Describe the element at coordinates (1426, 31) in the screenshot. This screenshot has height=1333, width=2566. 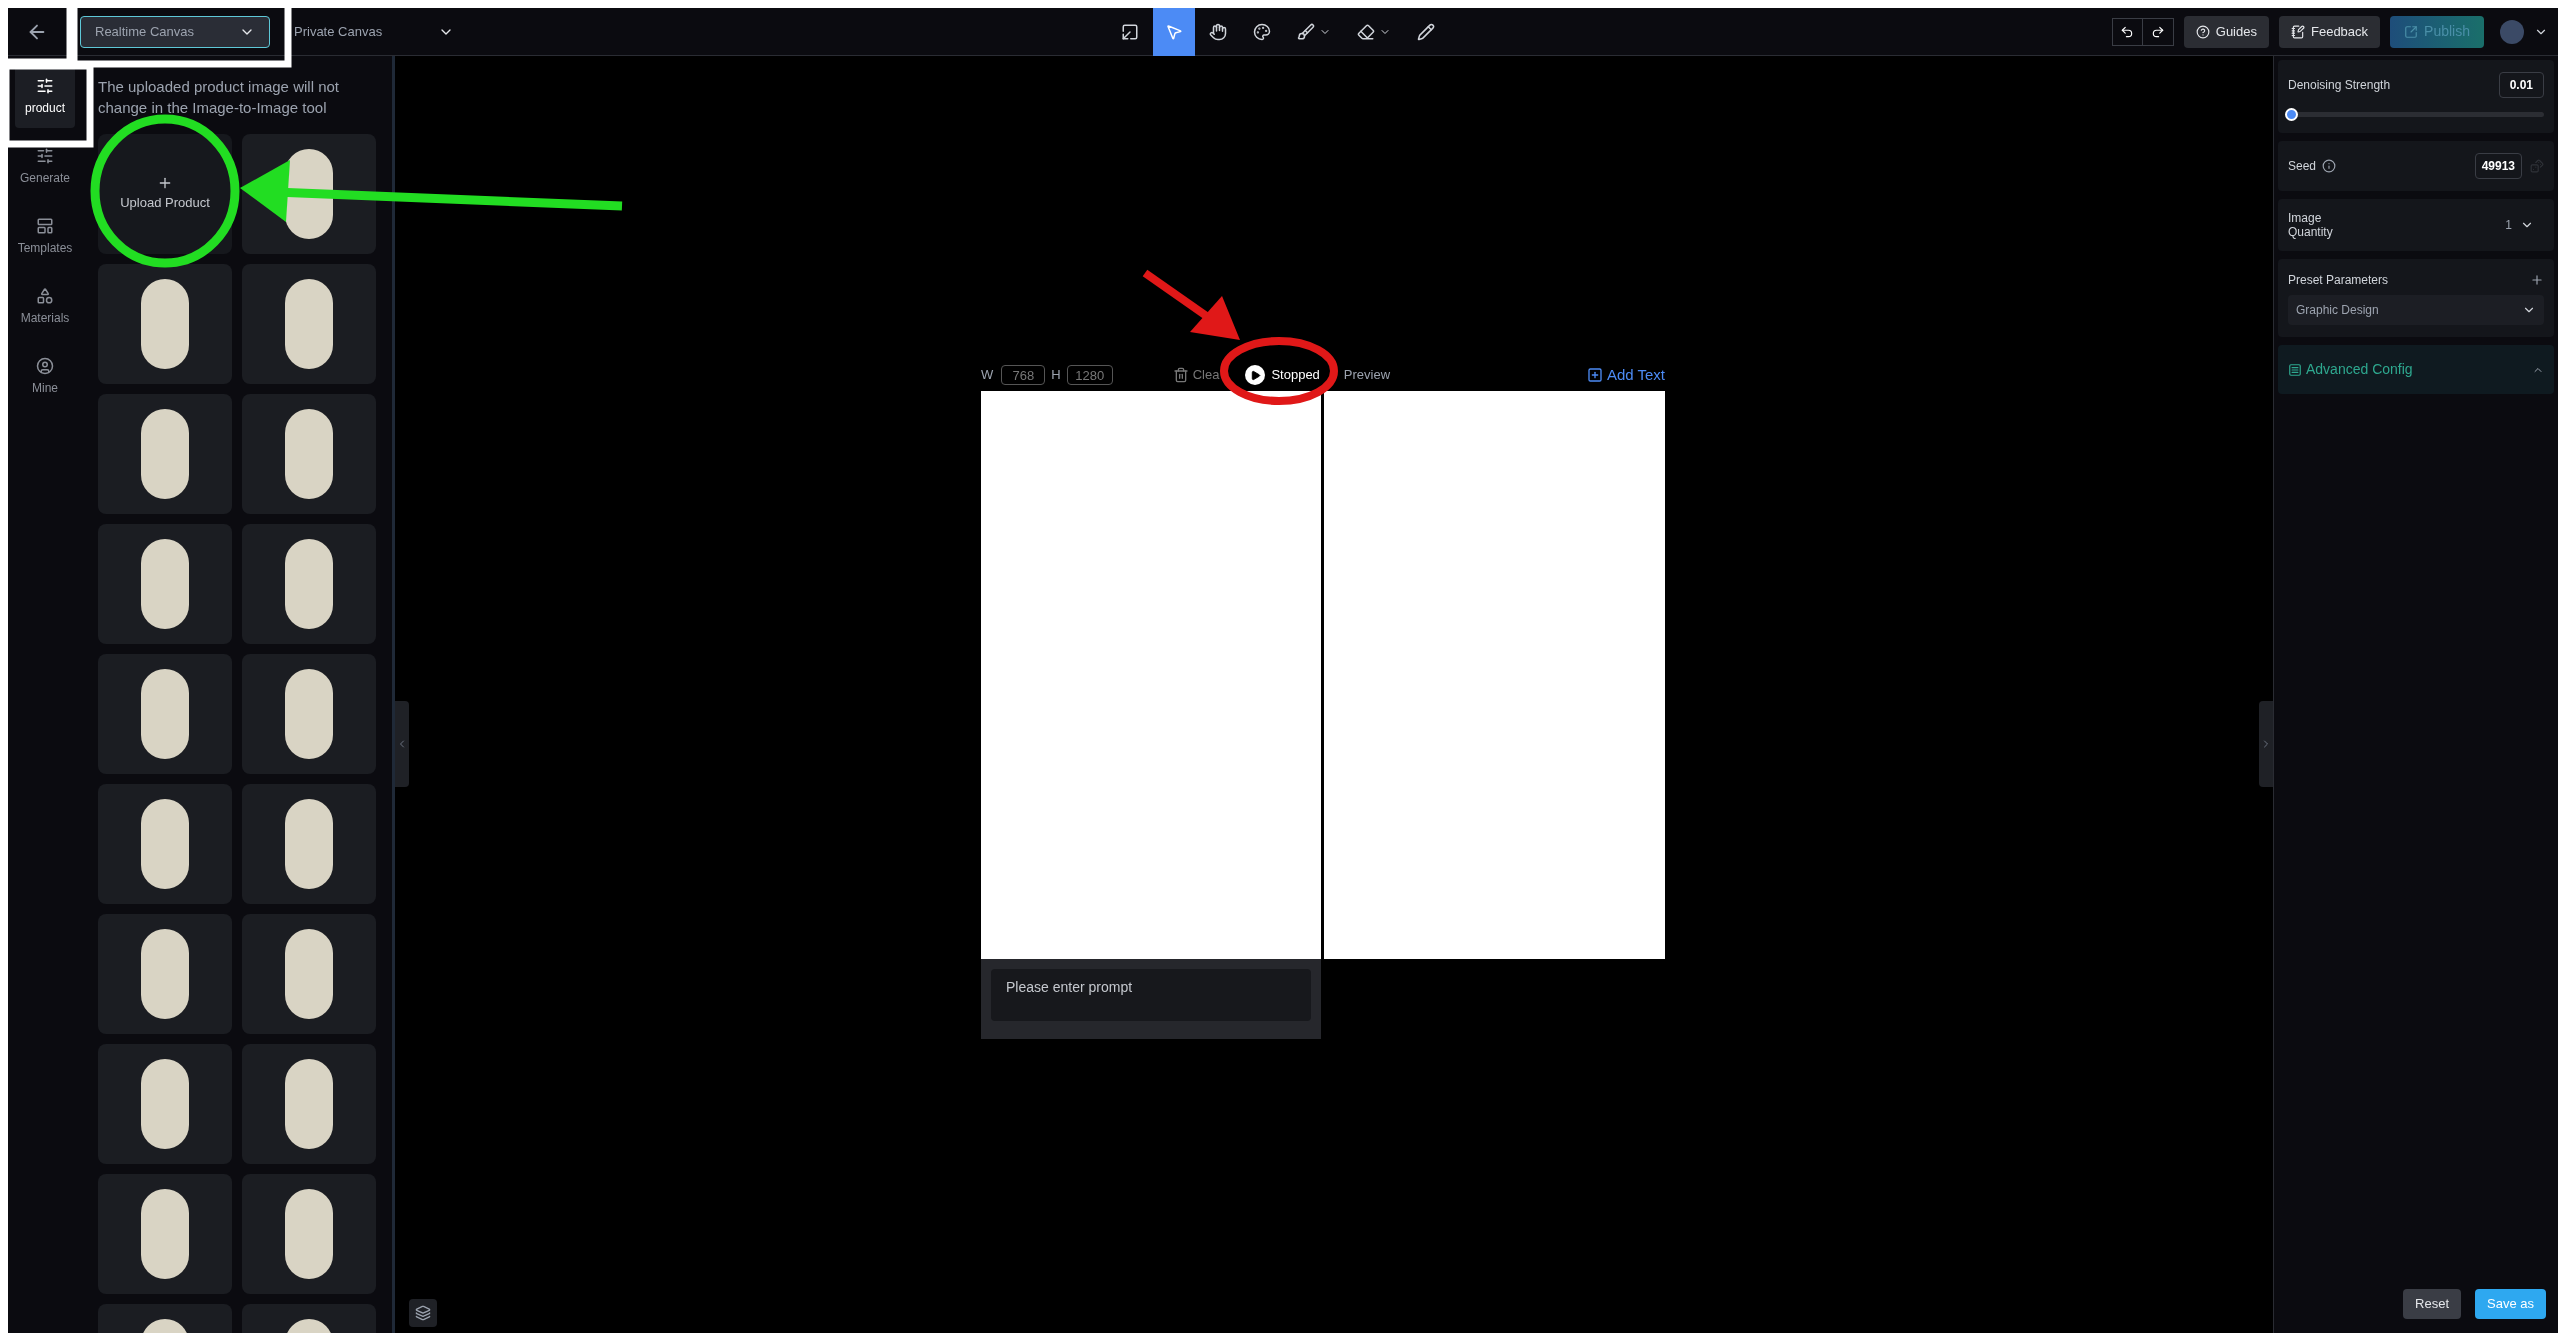
I see `pencil-icon` at that location.